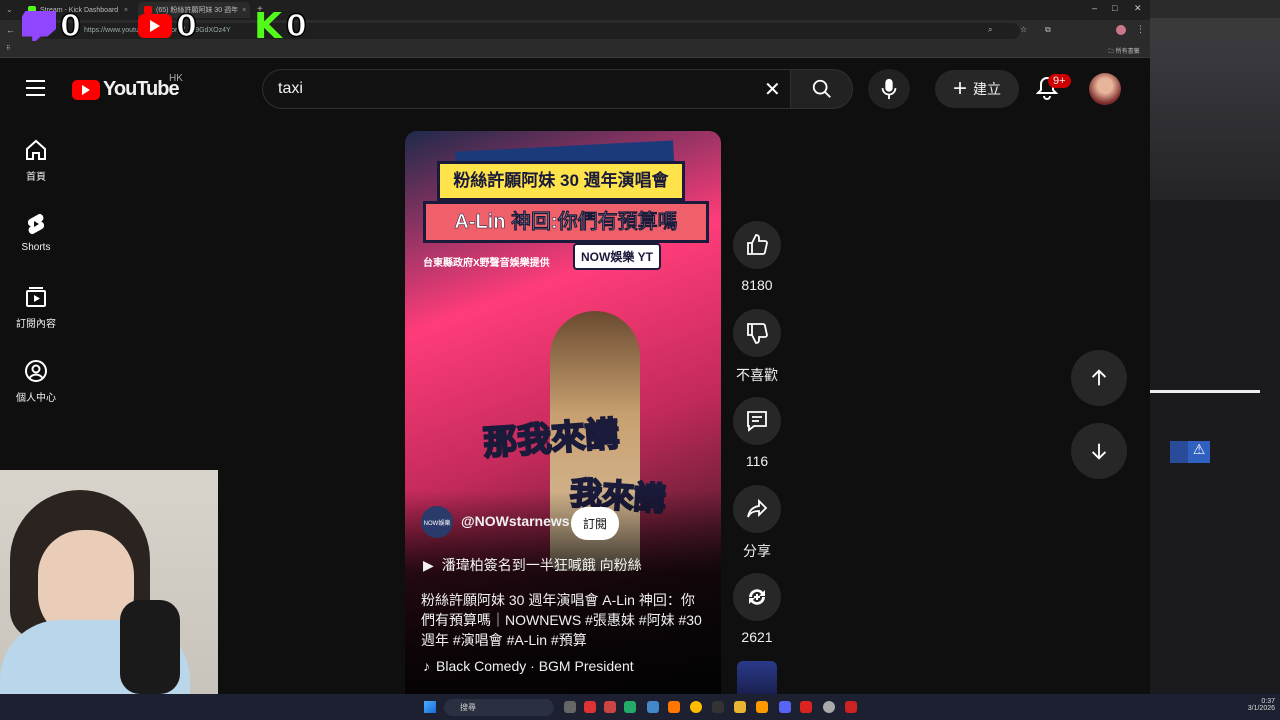  Describe the element at coordinates (36, 149) in the screenshot. I see `home-icon` at that location.